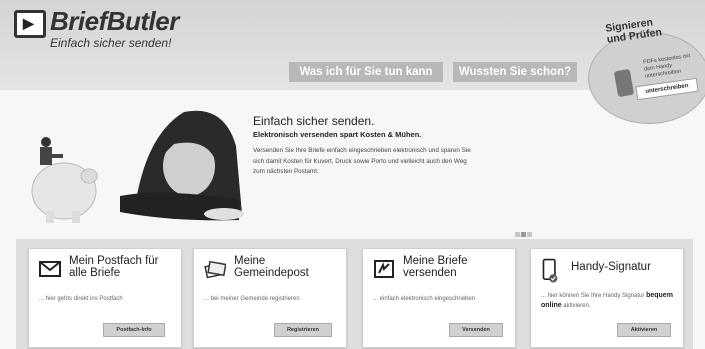  What do you see at coordinates (252, 299) in the screenshot?
I see `card-description: ... bei meiner Gemeinde registrieren` at bounding box center [252, 299].